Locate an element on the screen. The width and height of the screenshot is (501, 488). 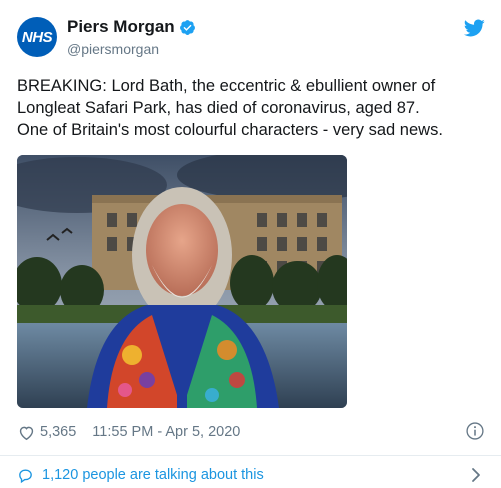
avatar: NHS is located at coordinates (37, 37).